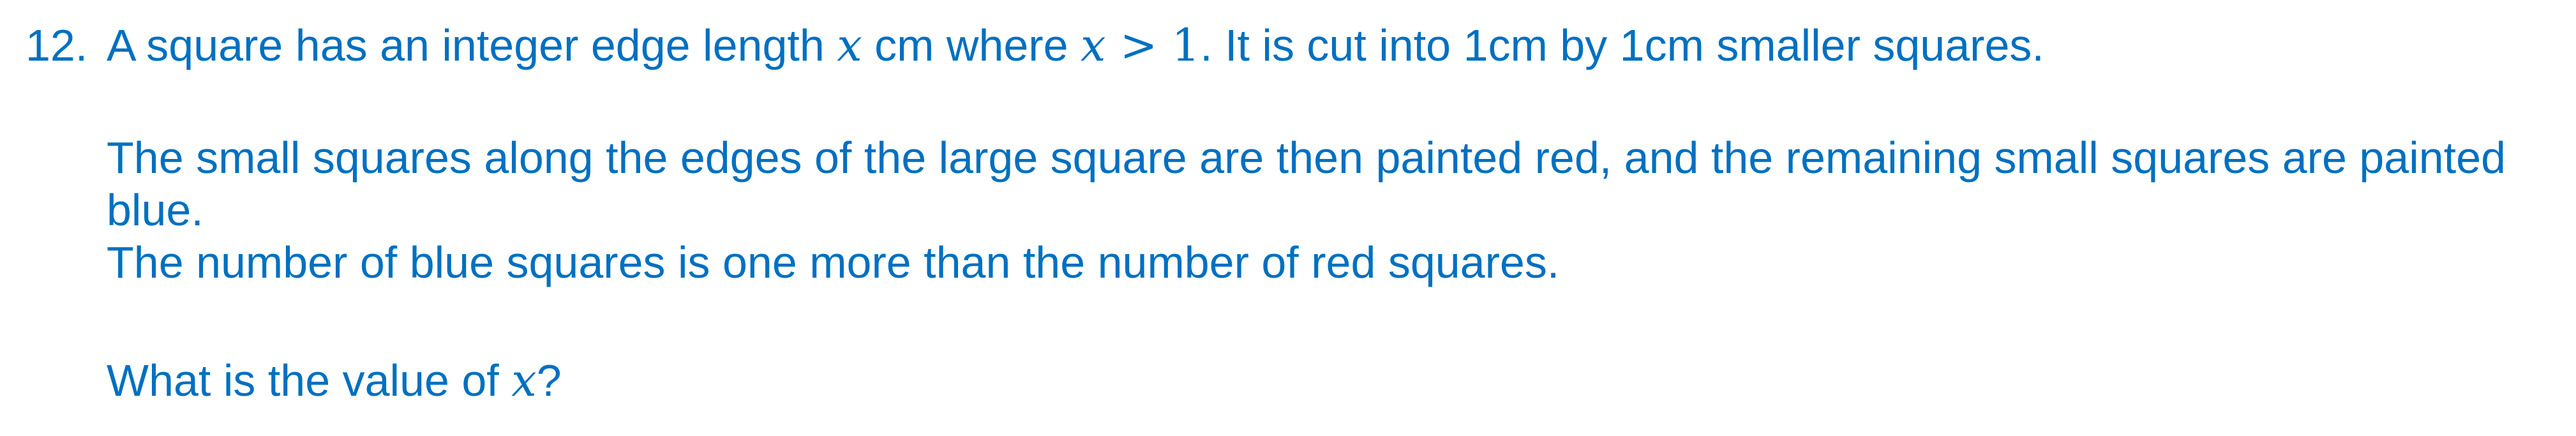 This screenshot has width=2576, height=436. Describe the element at coordinates (549, 380) in the screenshot. I see `prompt-text: ?` at that location.